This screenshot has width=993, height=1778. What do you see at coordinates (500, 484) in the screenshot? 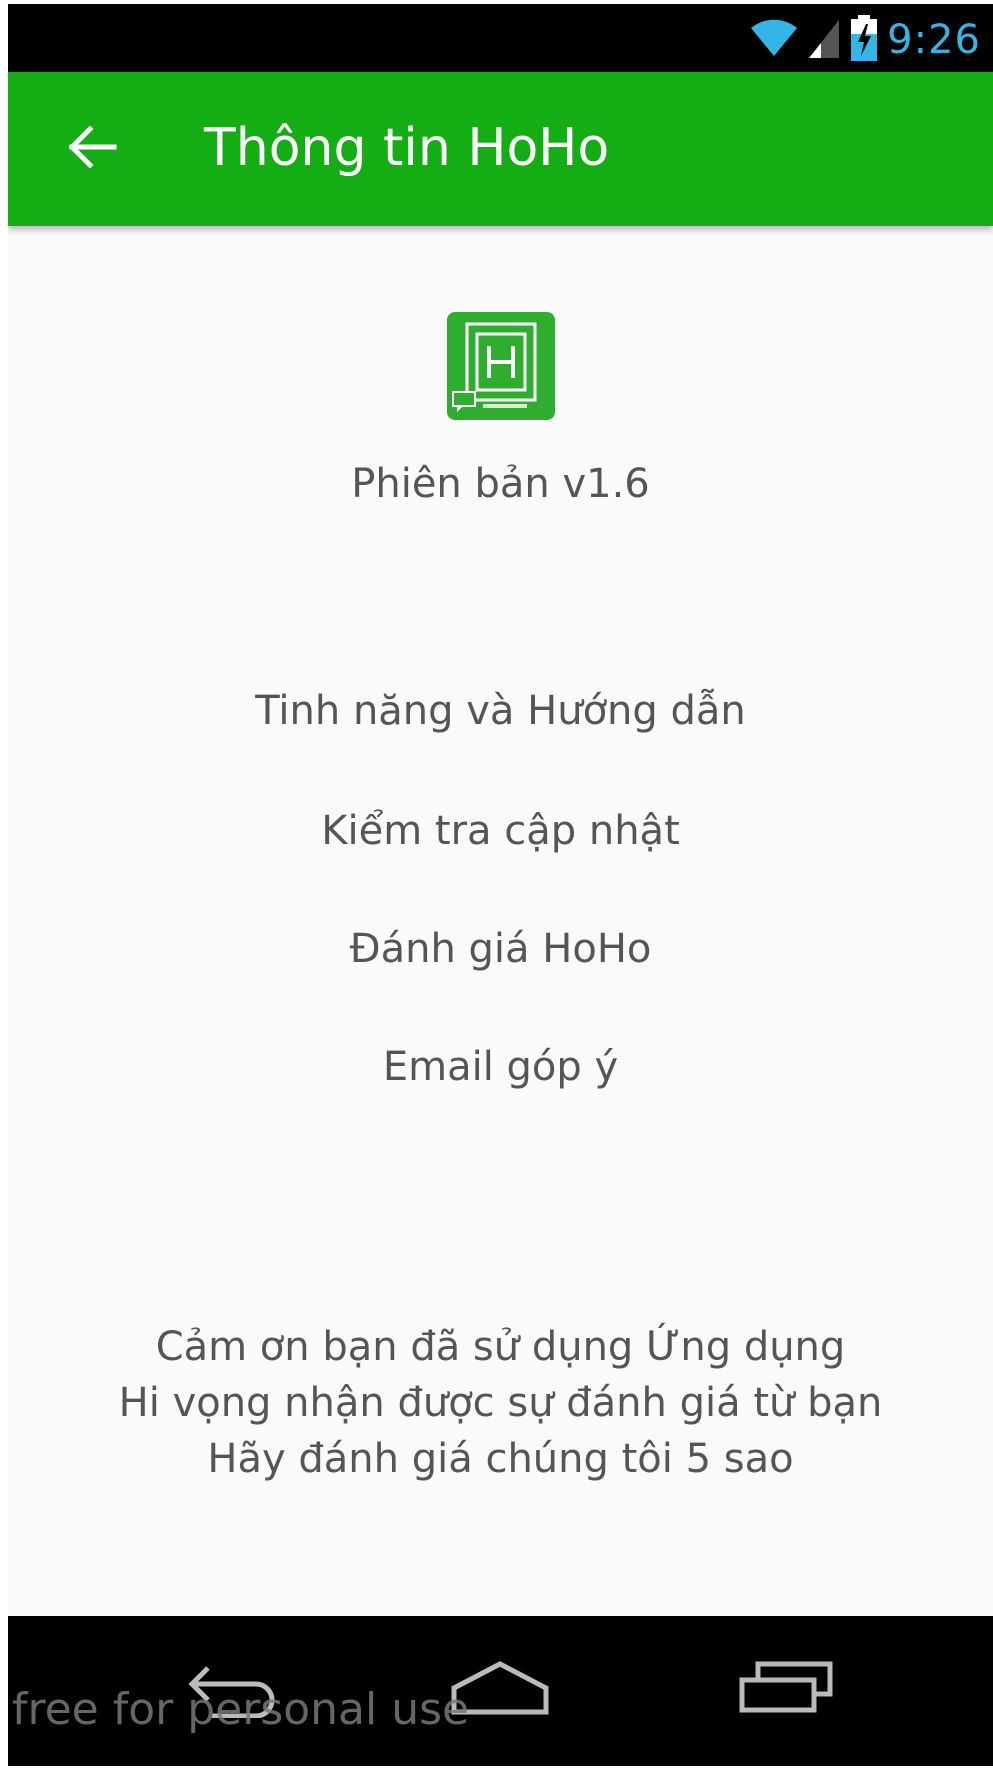
I see `app-version: Phiên bản v1.6` at bounding box center [500, 484].